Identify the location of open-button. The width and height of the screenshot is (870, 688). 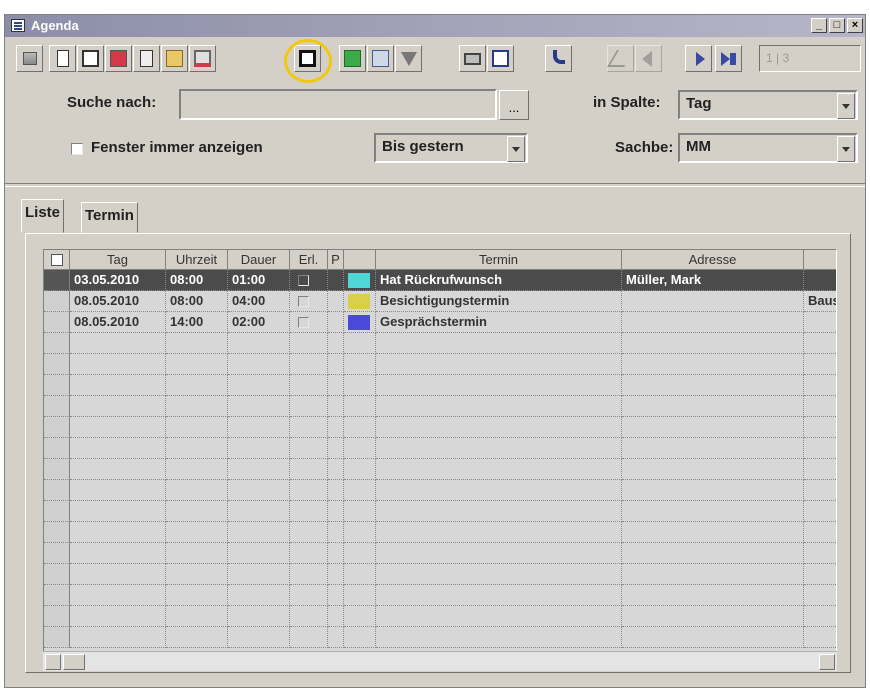
(174, 58).